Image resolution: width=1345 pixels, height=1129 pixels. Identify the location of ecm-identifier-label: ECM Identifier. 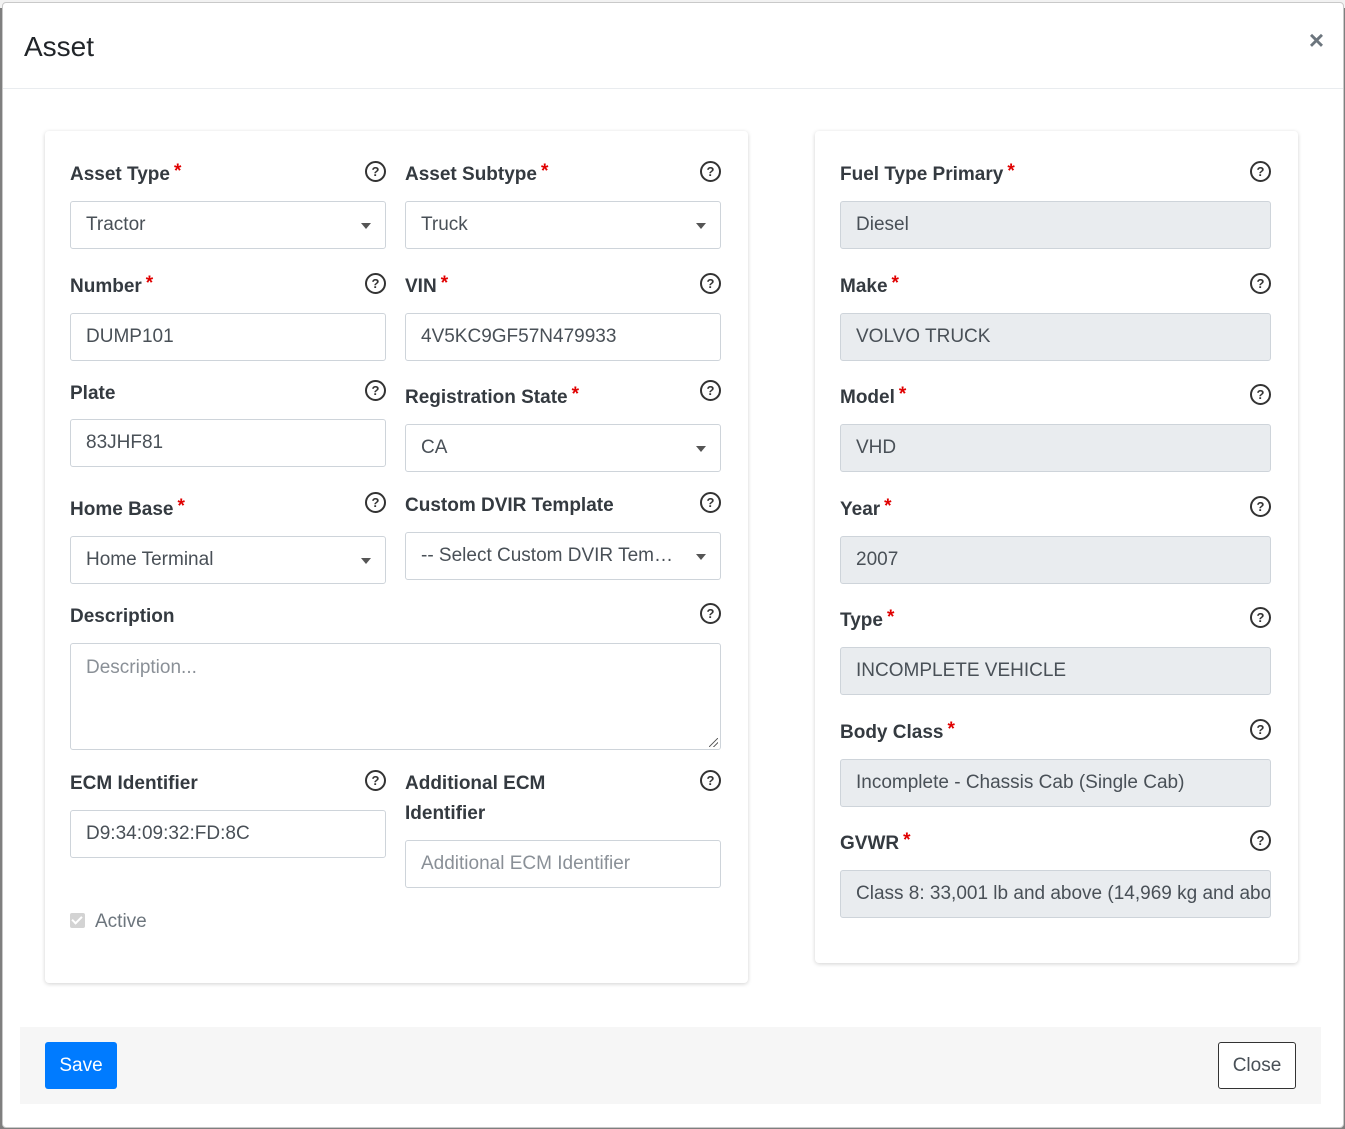
(134, 783).